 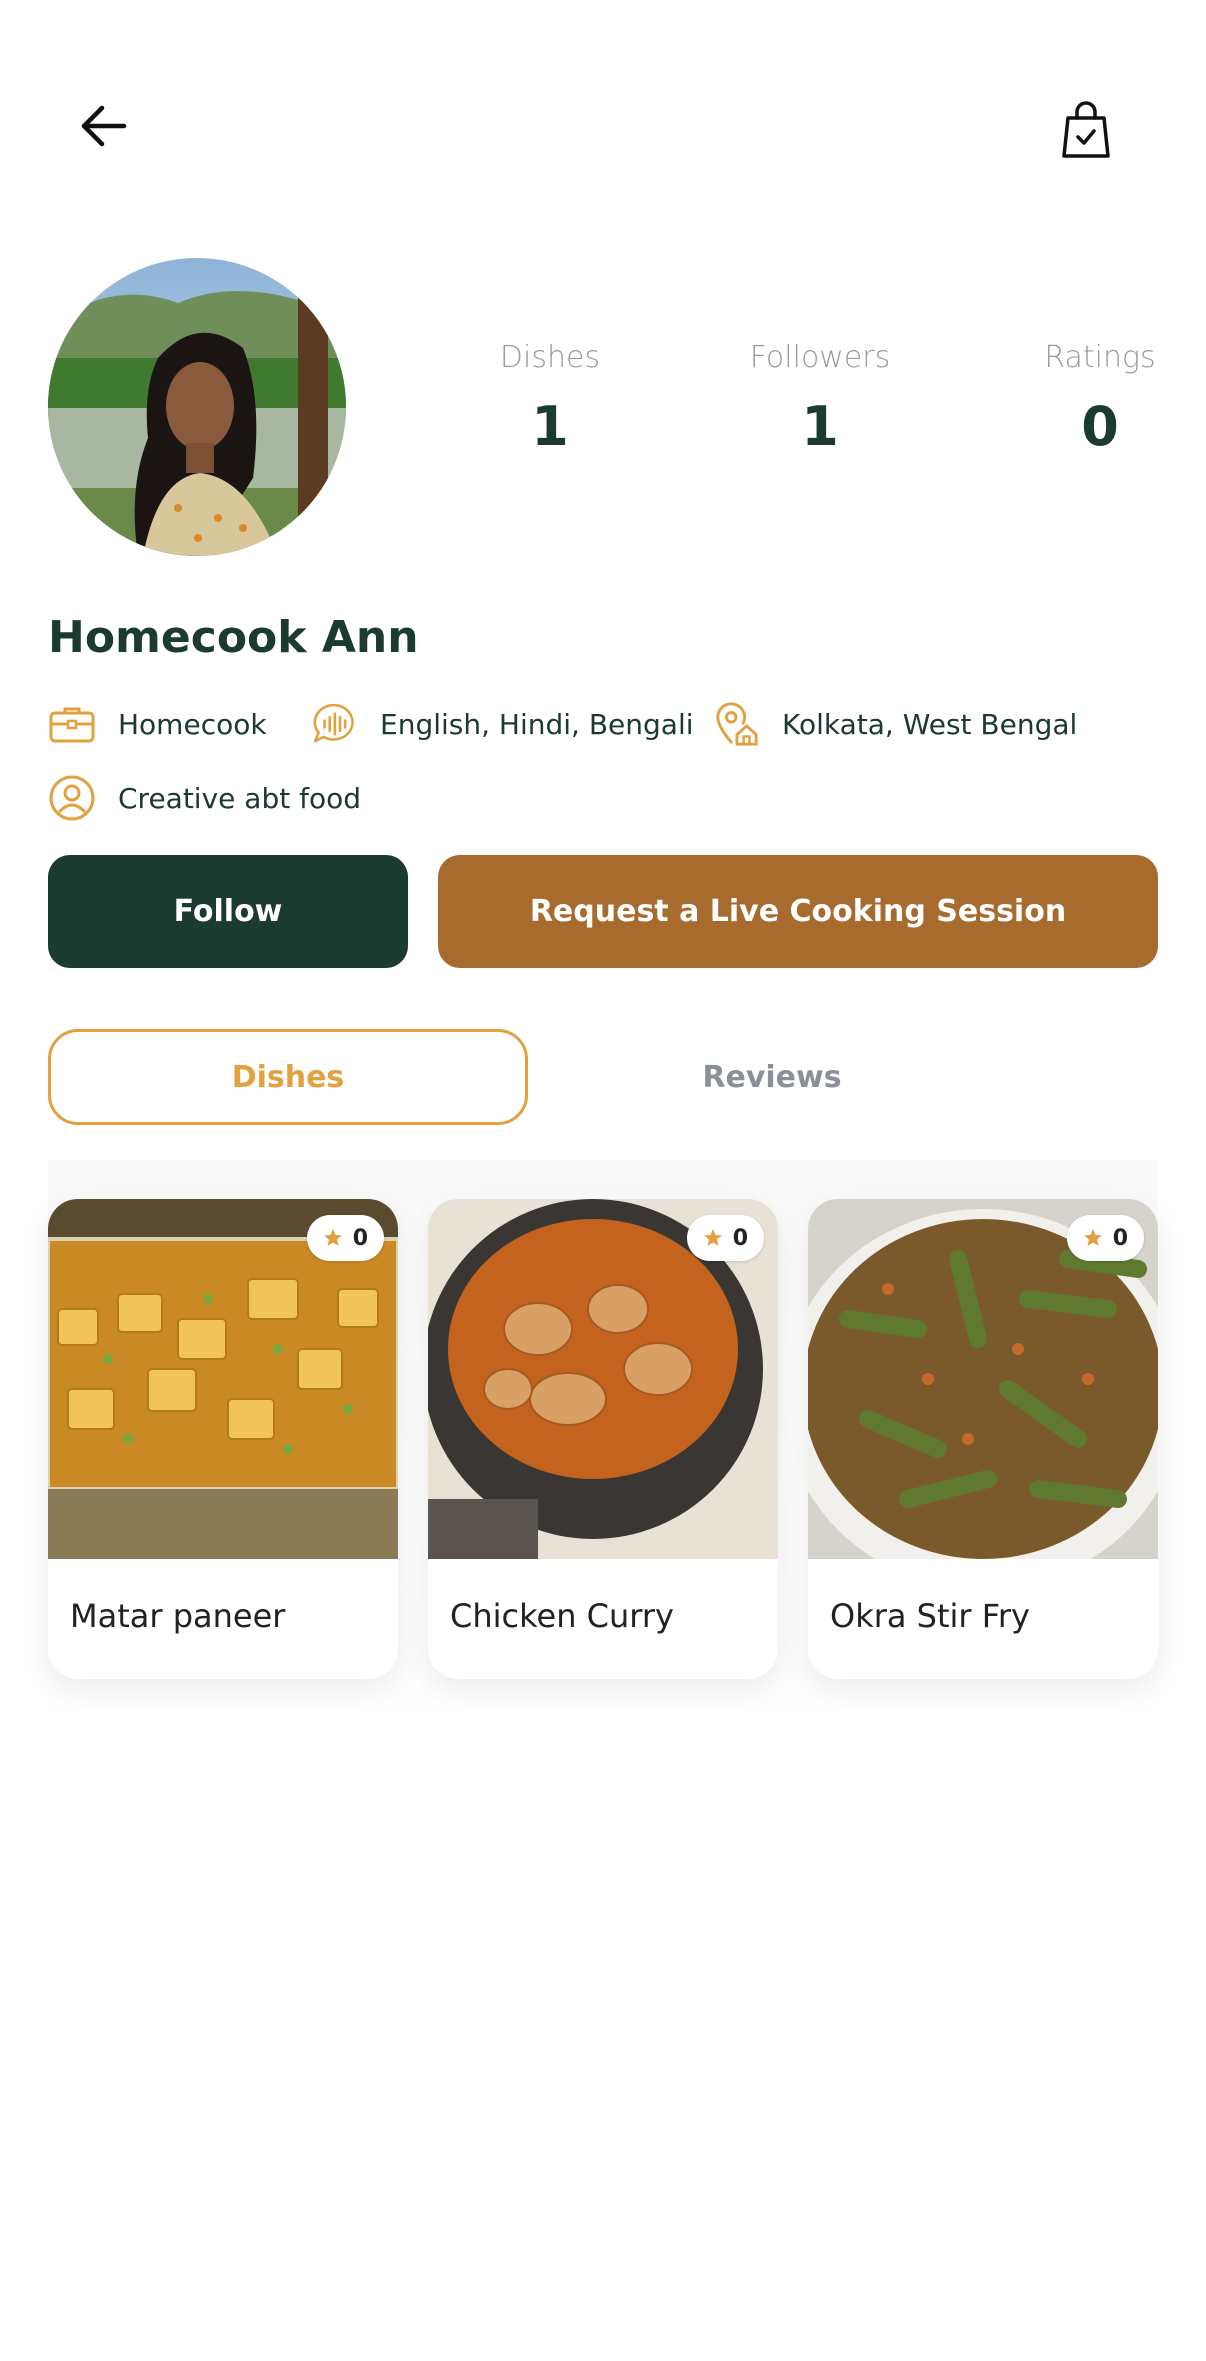 I want to click on profile-name: Homecook Ann, so click(x=233, y=637).